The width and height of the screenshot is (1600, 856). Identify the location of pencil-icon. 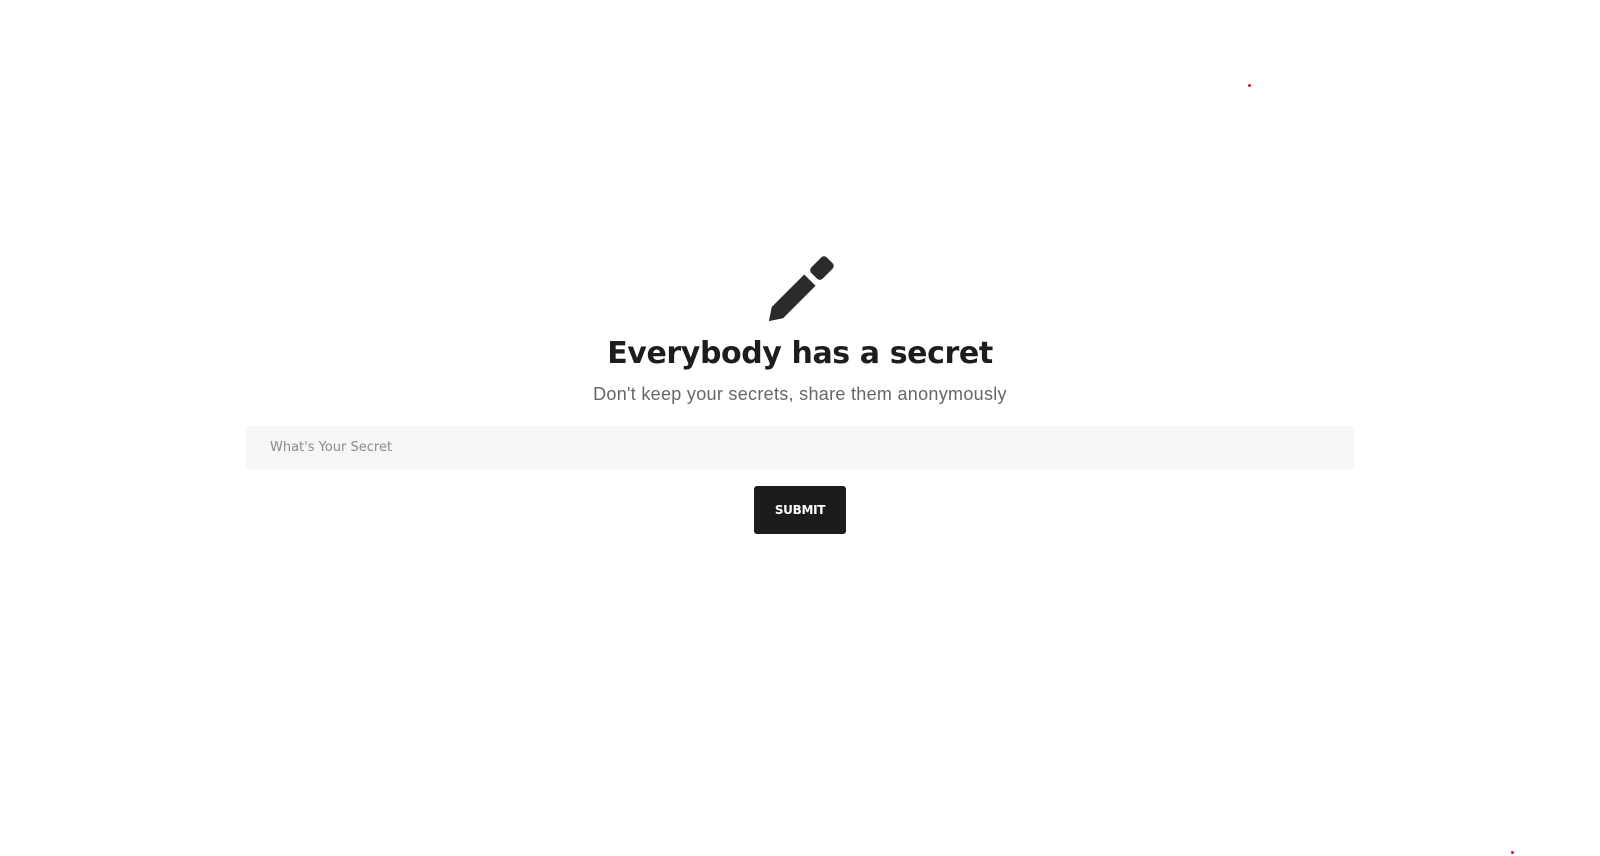
(801, 289).